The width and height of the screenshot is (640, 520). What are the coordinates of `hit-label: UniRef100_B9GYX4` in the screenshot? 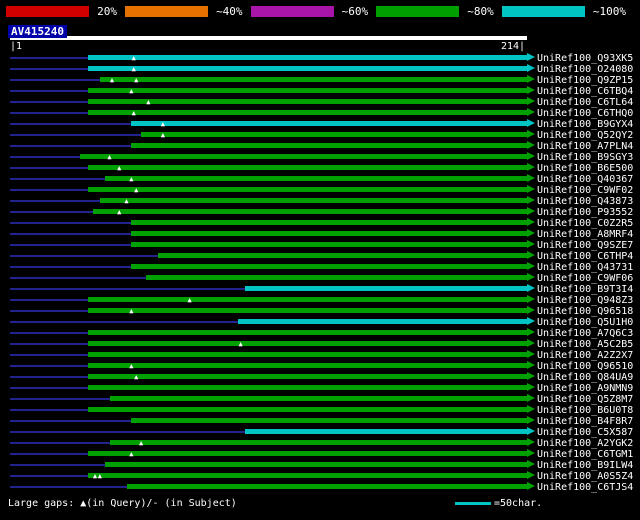 It's located at (585, 124).